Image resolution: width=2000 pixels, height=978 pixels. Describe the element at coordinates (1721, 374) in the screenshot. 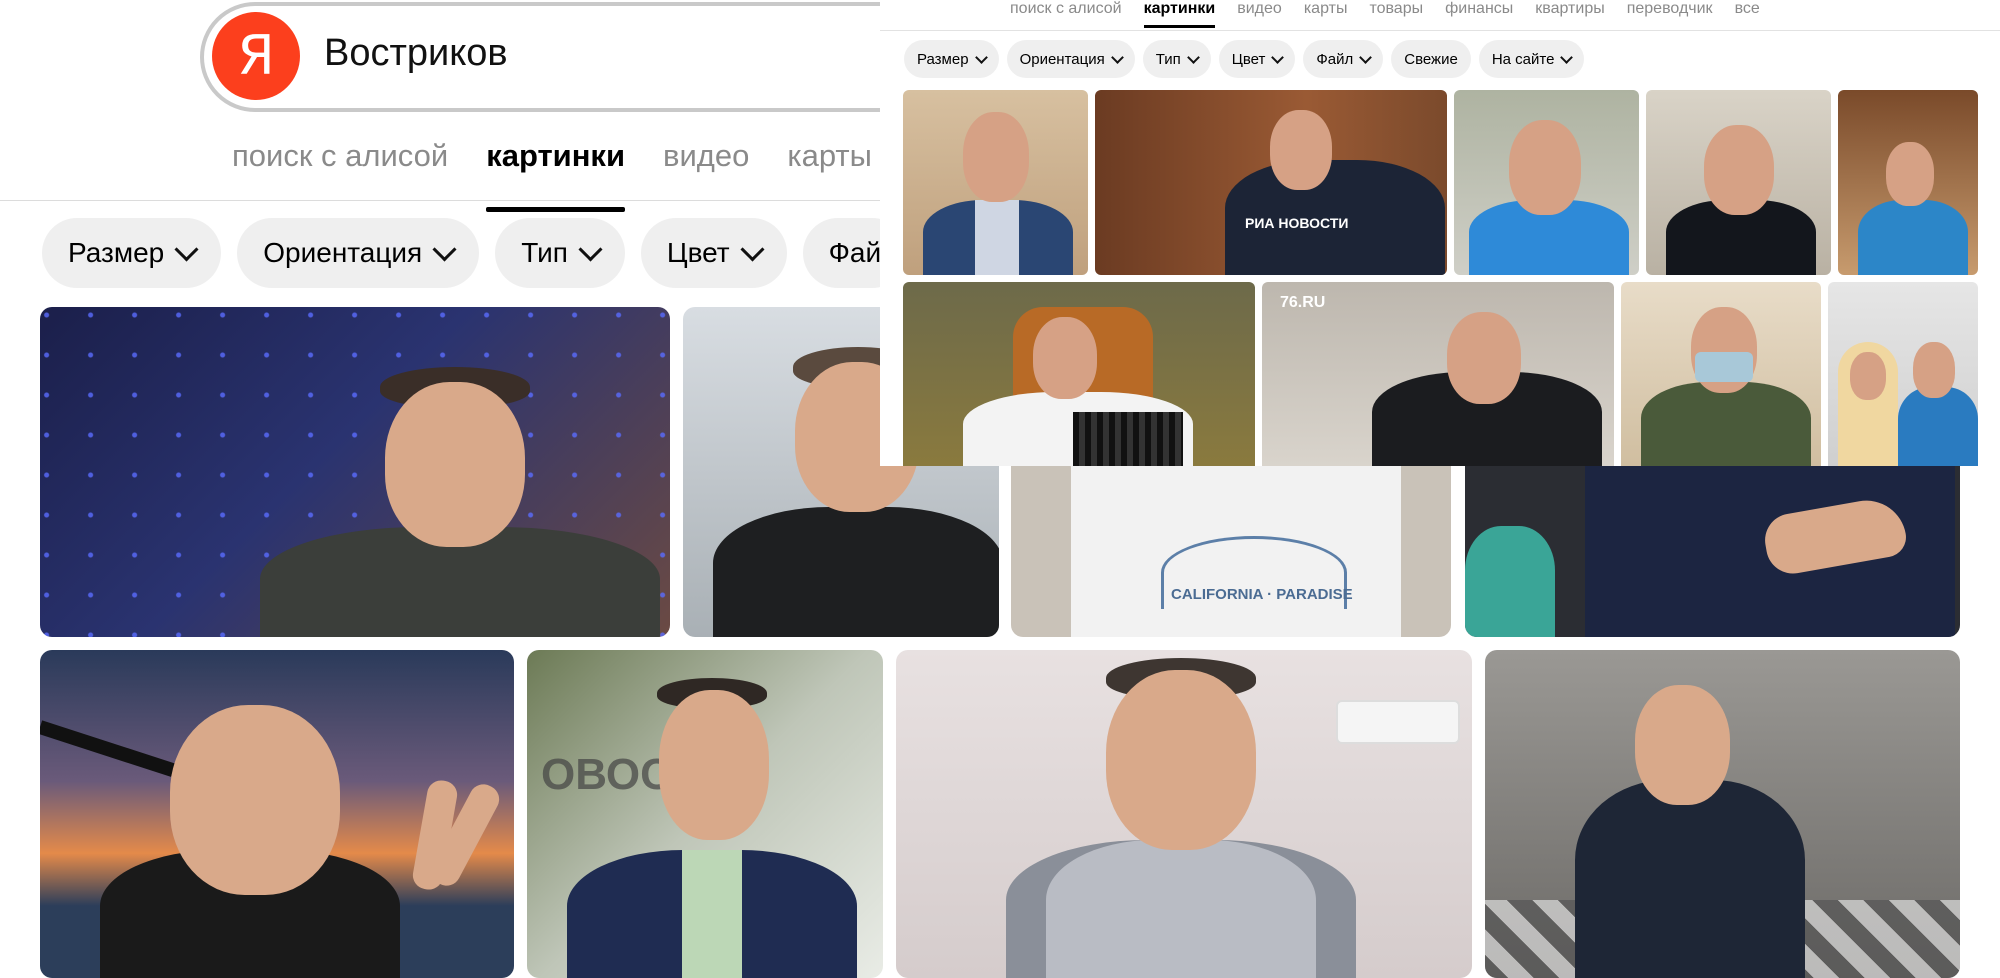

I see `image-result-s8` at that location.